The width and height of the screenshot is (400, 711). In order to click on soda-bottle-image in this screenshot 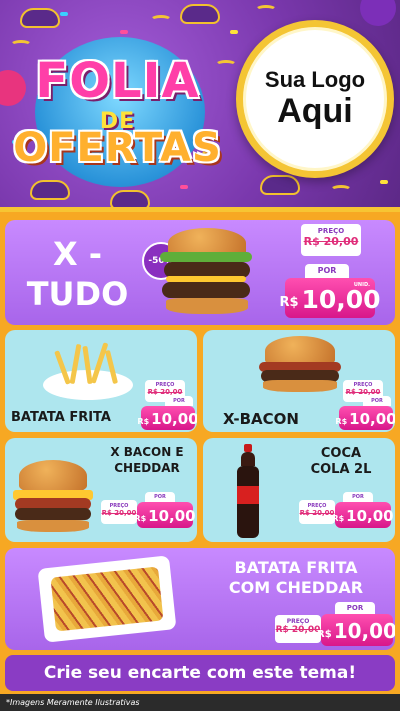, I will do `click(248, 491)`.